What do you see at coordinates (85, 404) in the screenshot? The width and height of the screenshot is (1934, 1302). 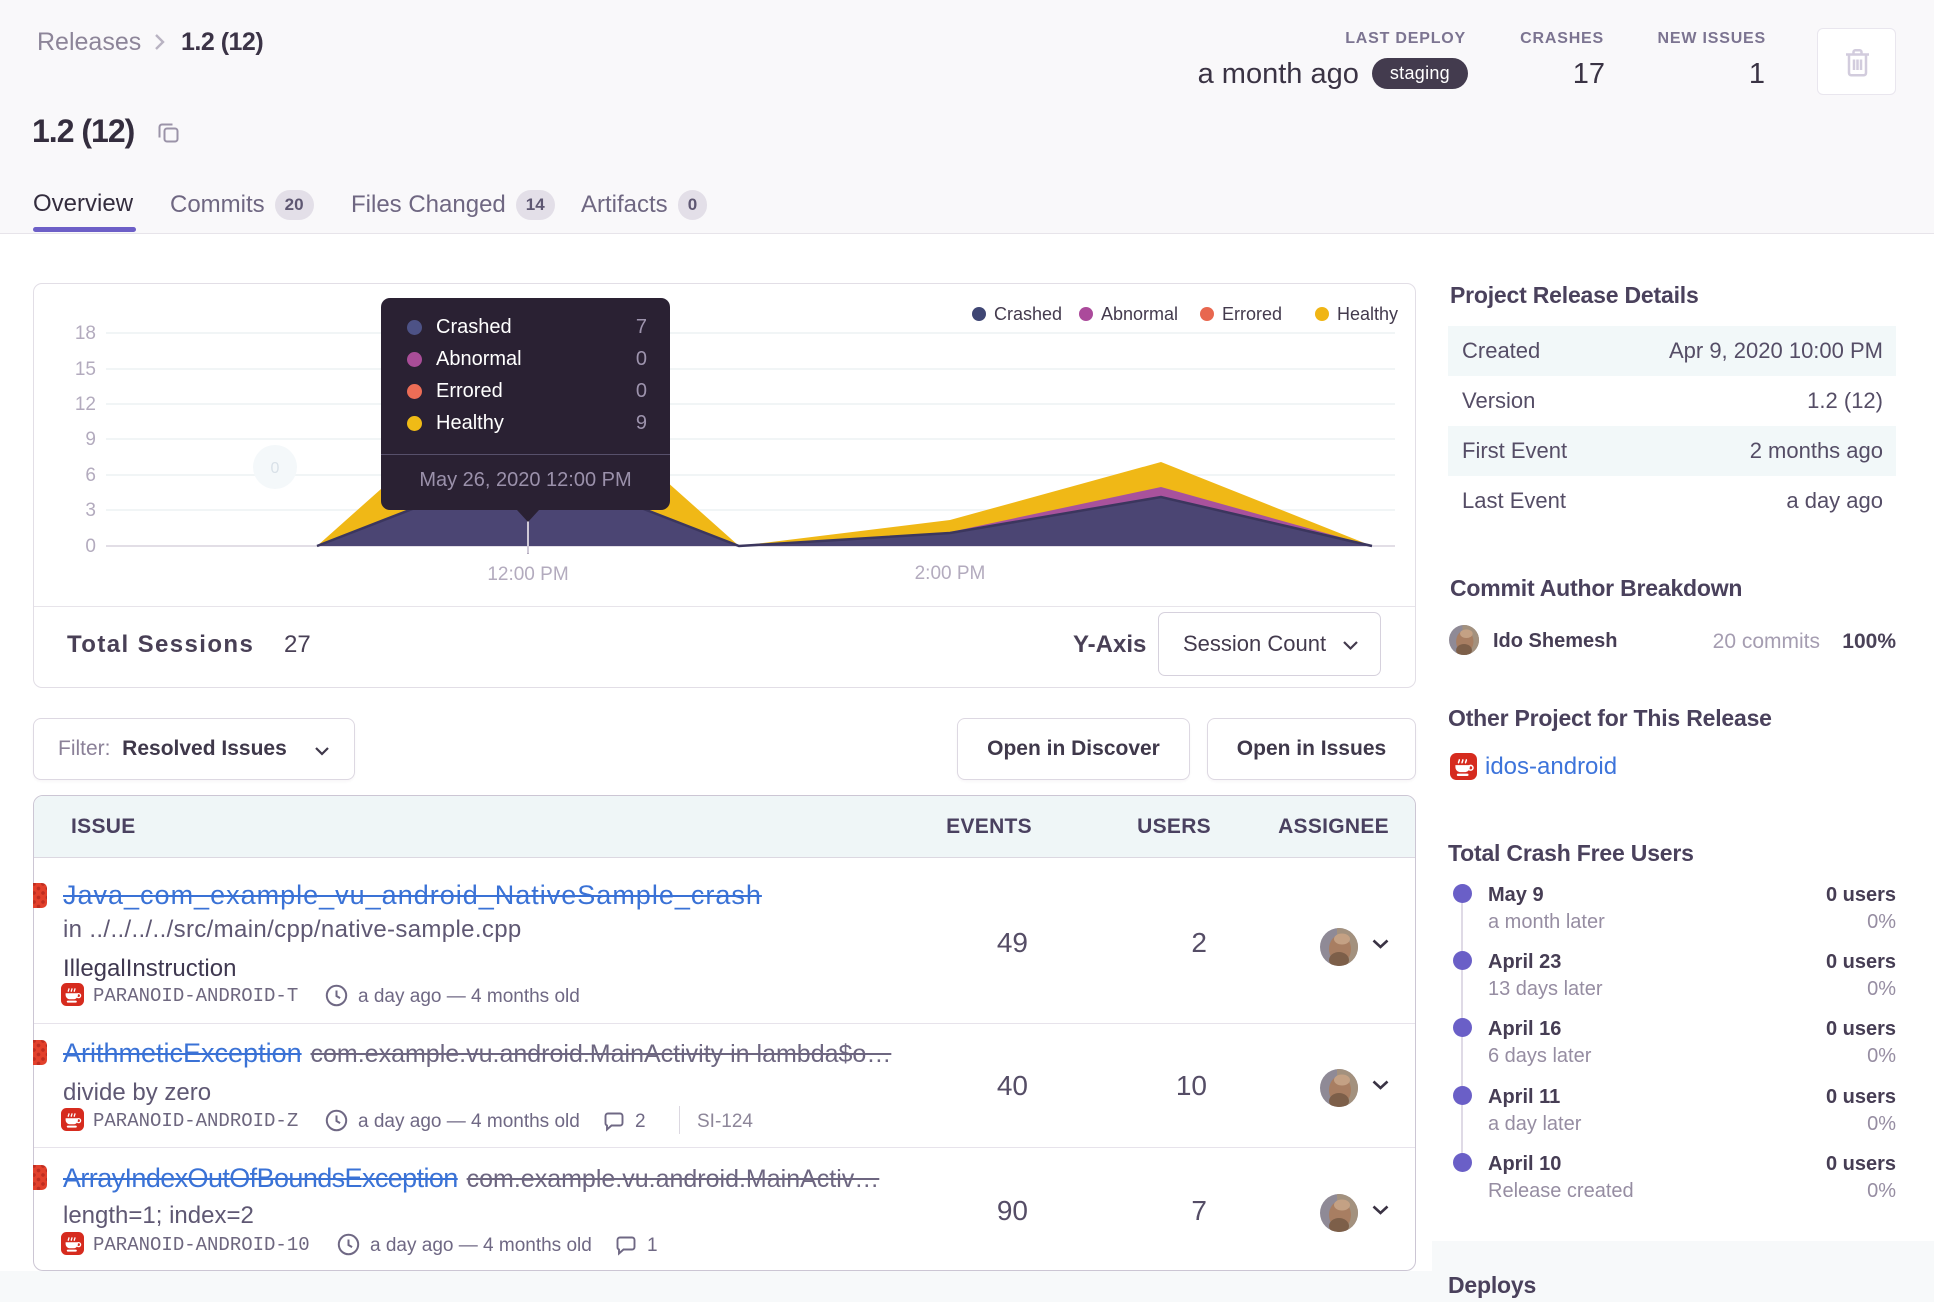 I see `svg-text: 12` at bounding box center [85, 404].